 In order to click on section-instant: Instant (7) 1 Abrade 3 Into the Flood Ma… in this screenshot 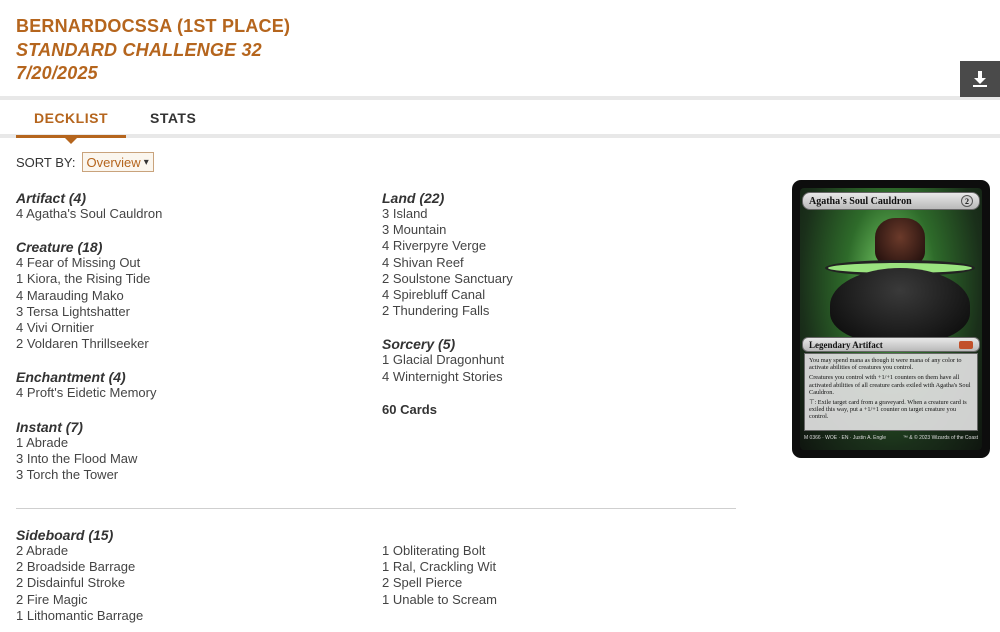, I will do `click(186, 451)`.